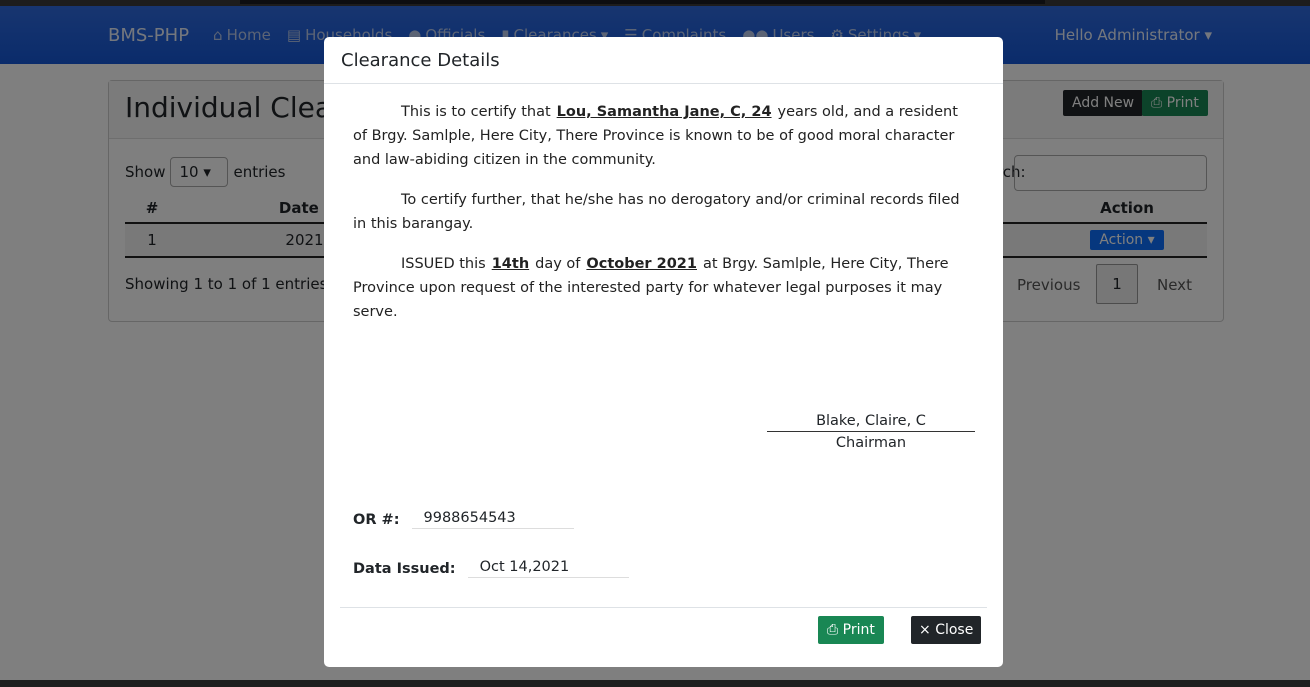 This screenshot has width=1310, height=687. I want to click on close-icon: ×, so click(925, 630).